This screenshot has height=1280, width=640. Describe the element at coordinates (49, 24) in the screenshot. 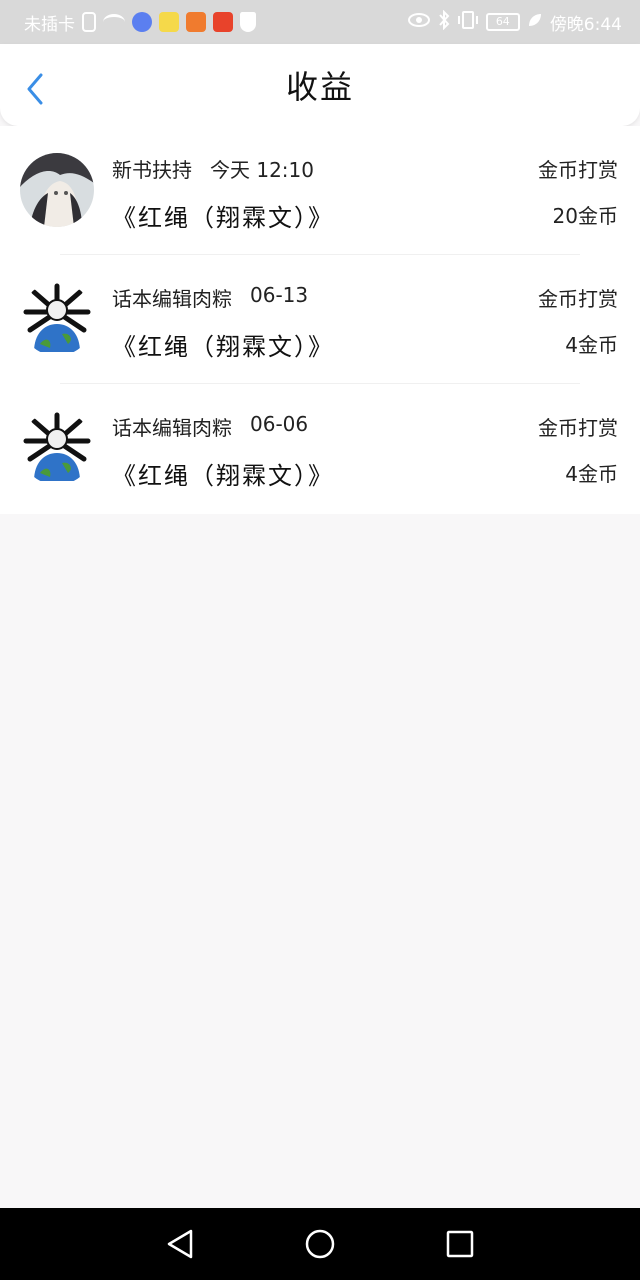

I see `carrier-text: 未插卡` at that location.